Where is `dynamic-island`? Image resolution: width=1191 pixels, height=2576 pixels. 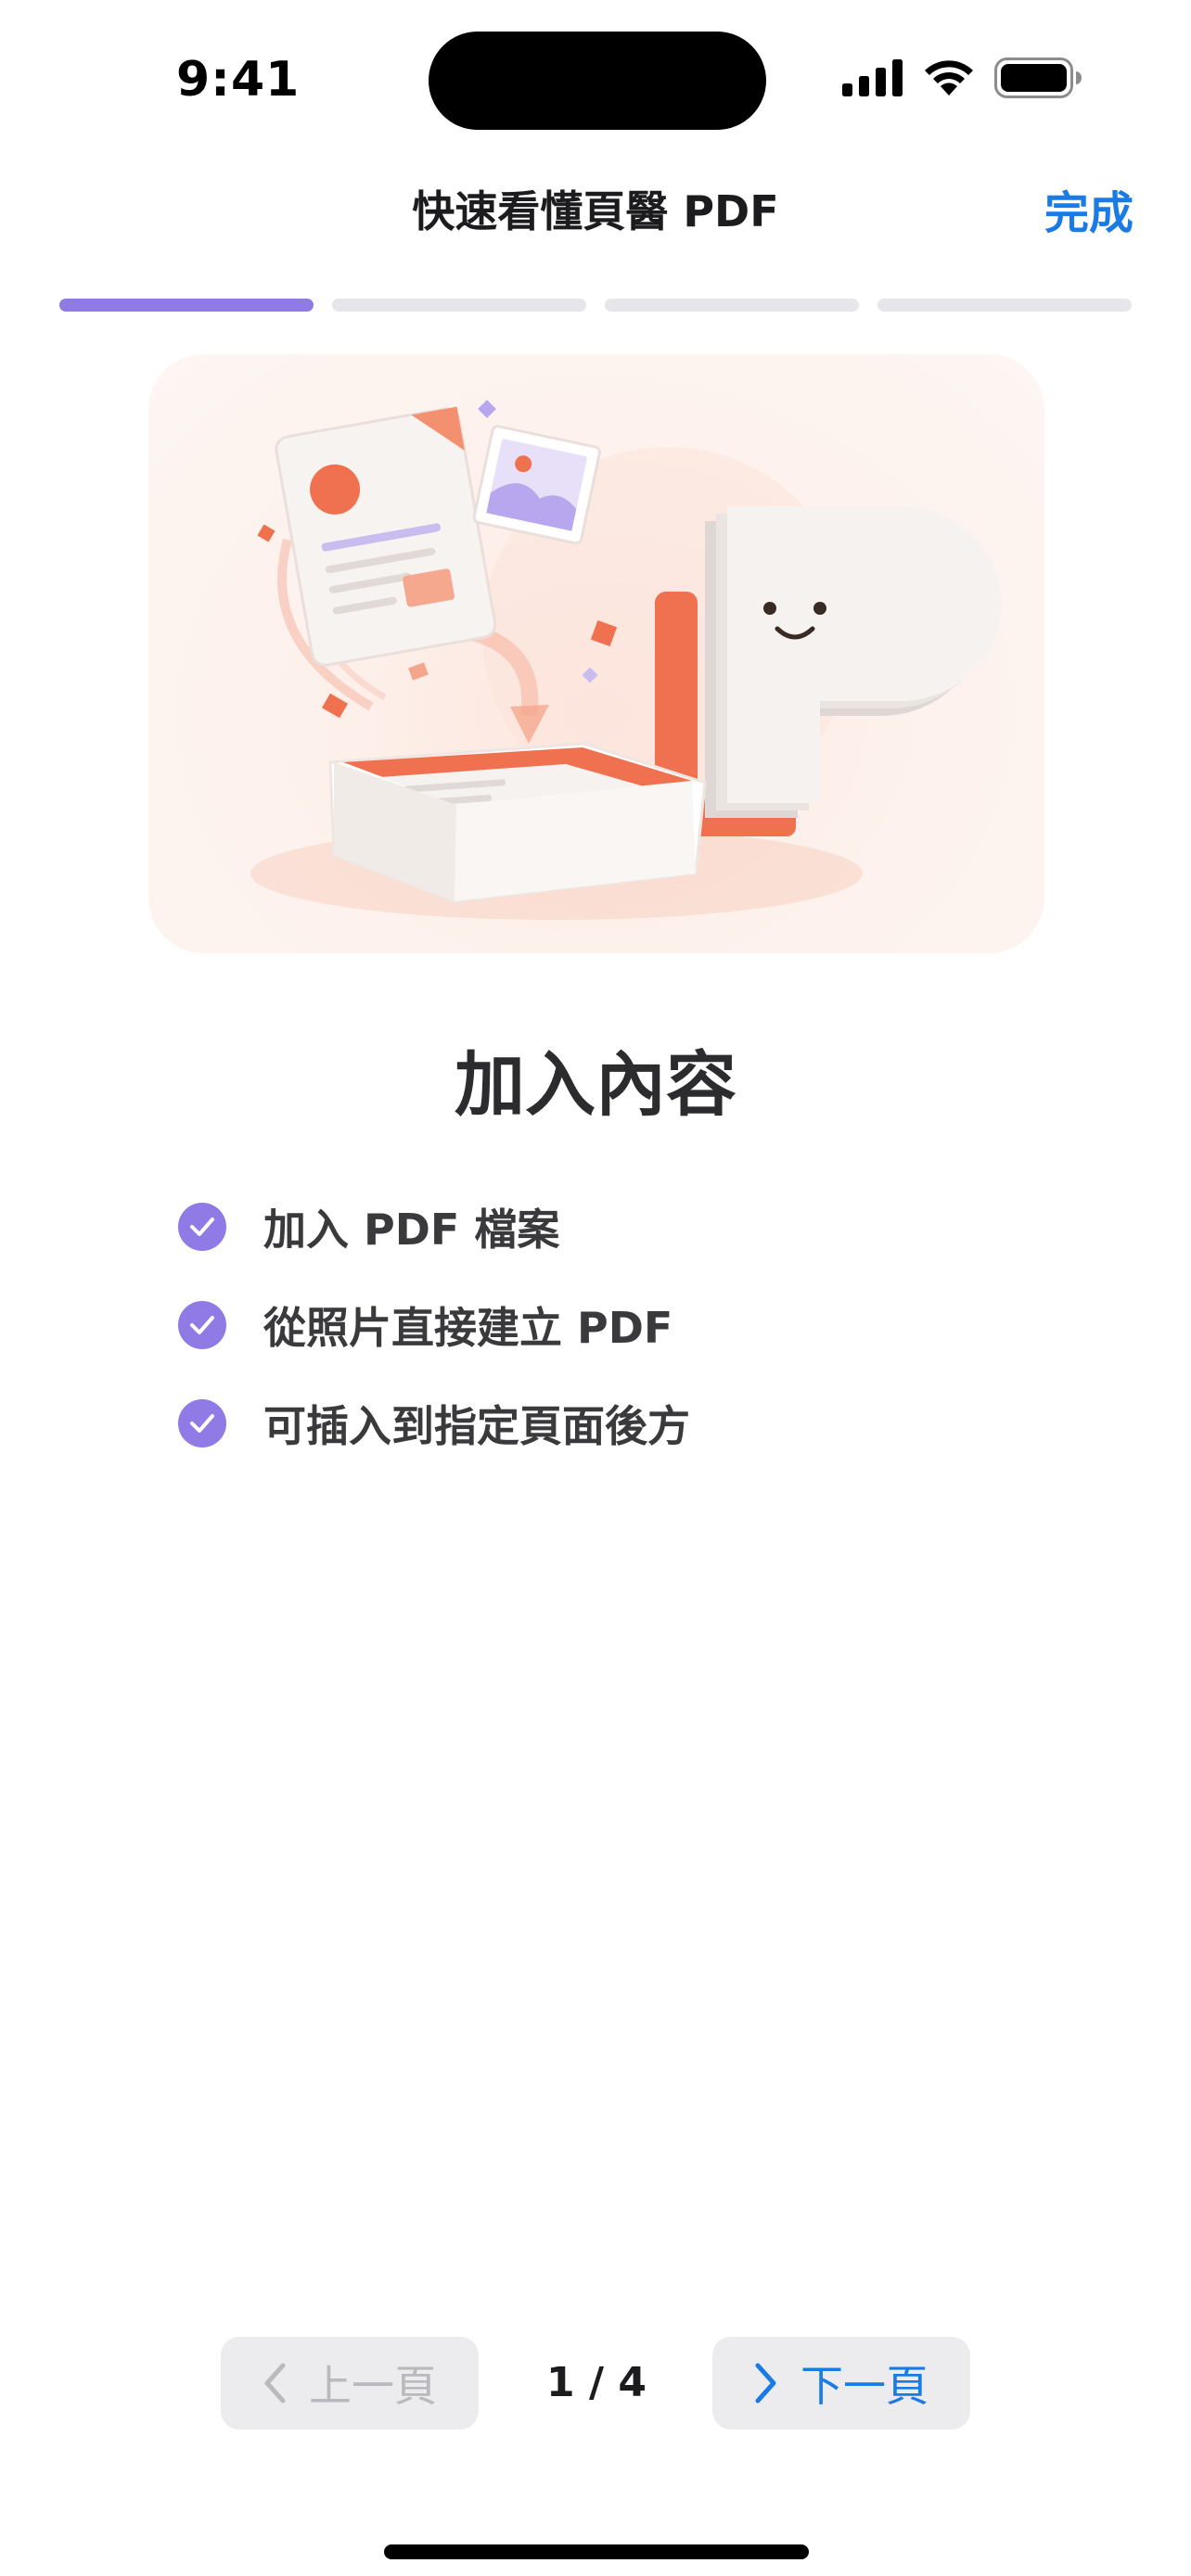 dynamic-island is located at coordinates (597, 81).